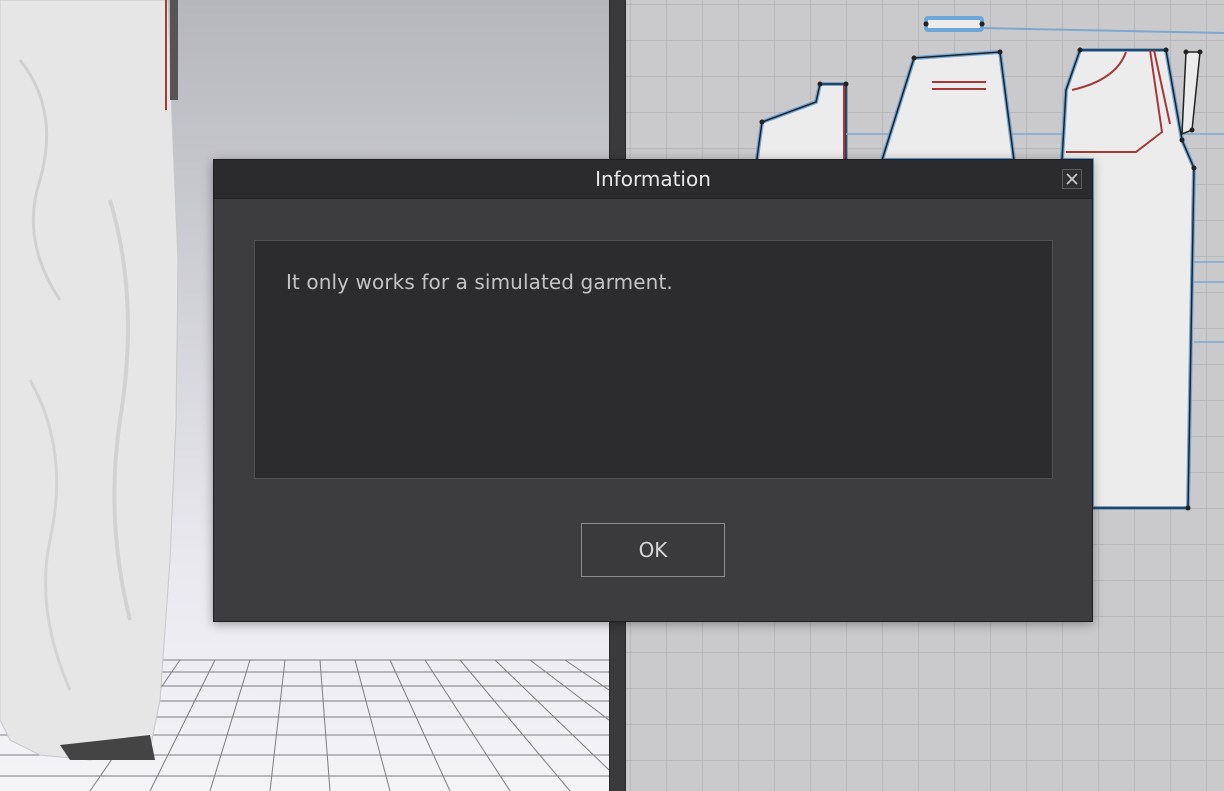 Image resolution: width=1224 pixels, height=791 pixels. I want to click on garment-leg, so click(89, 380).